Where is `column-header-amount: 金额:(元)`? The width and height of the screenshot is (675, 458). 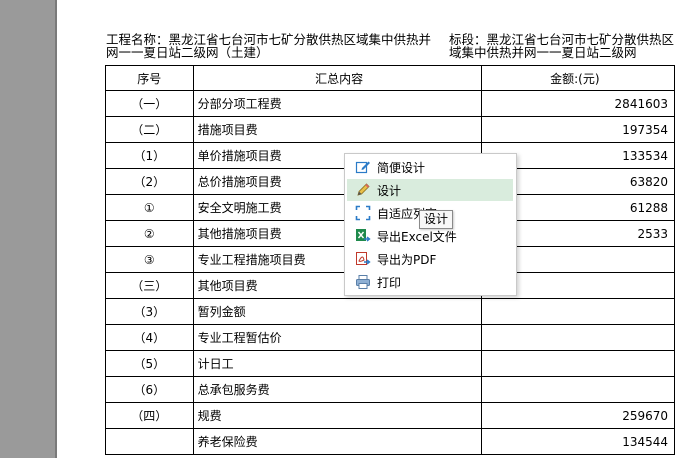 column-header-amount: 金额:(元) is located at coordinates (577, 78).